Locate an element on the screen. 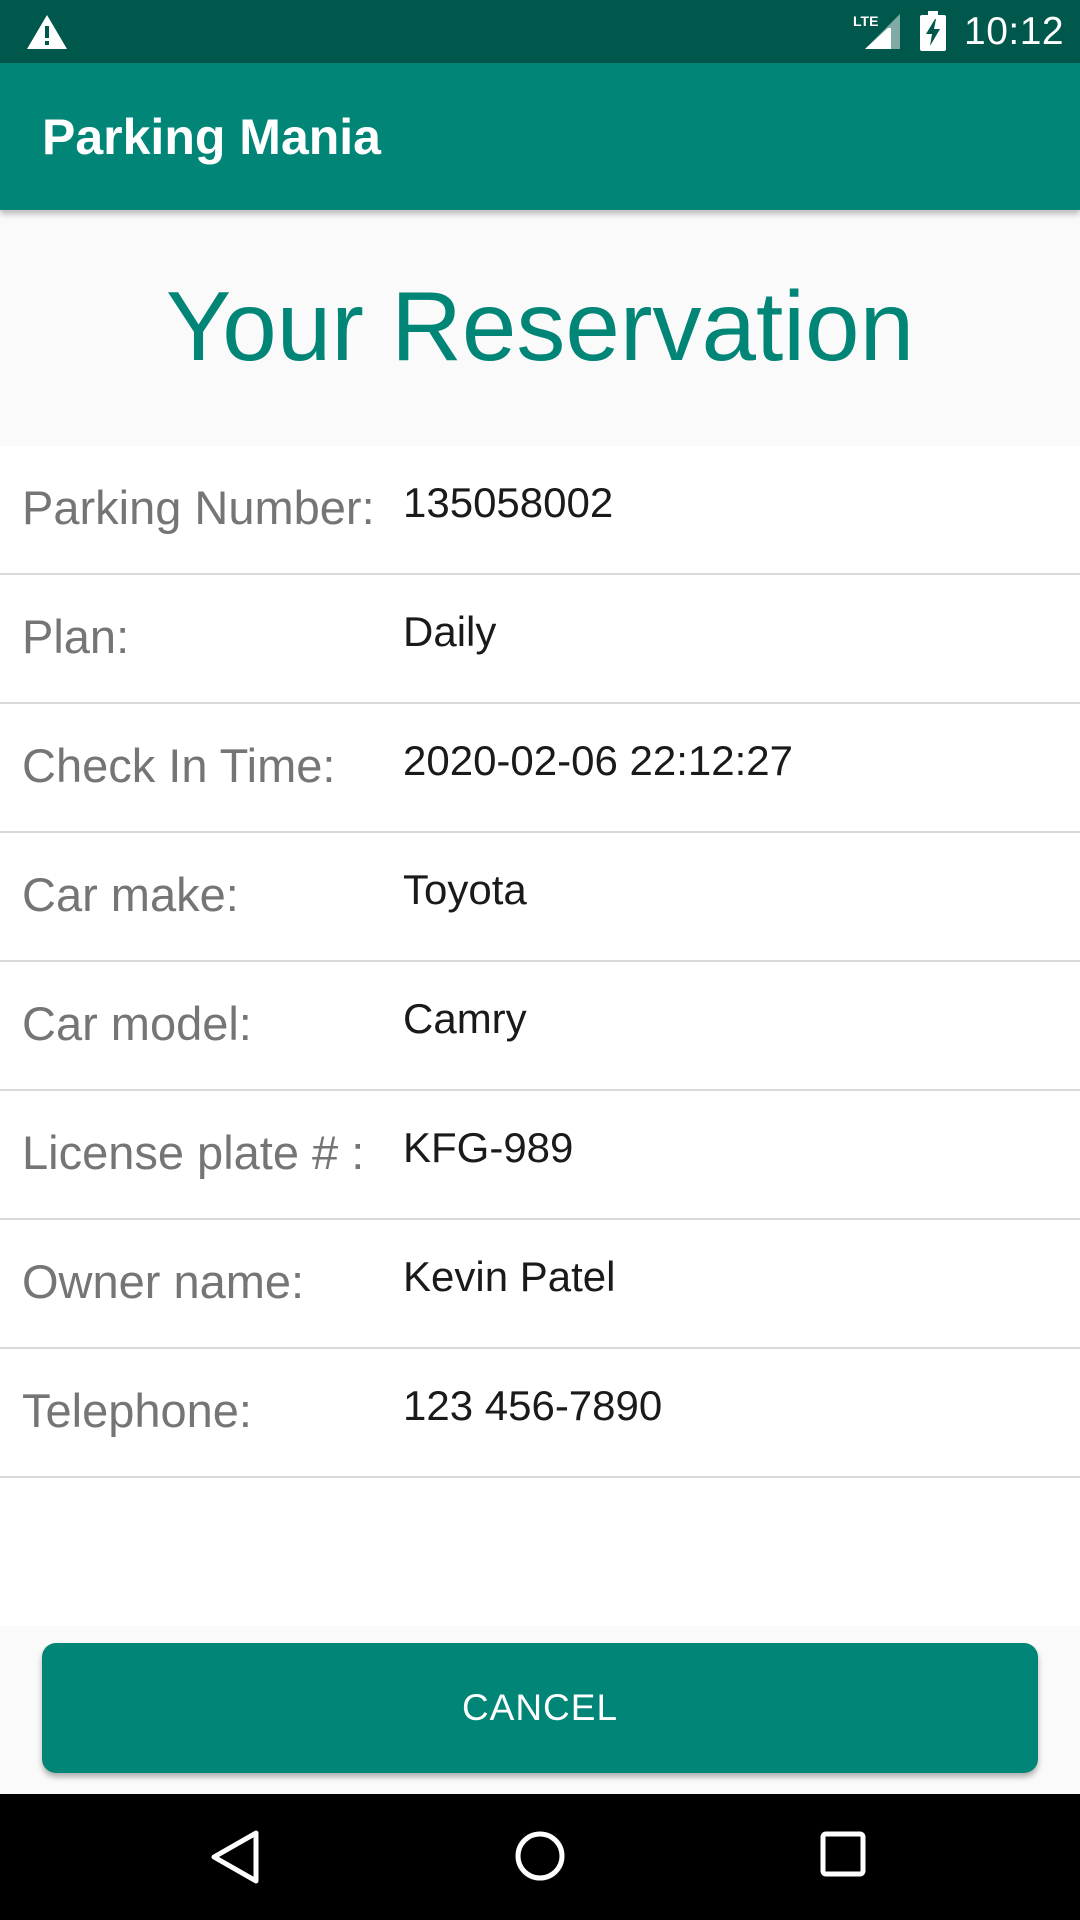  status-bar: LTE 10:12 is located at coordinates (540, 31).